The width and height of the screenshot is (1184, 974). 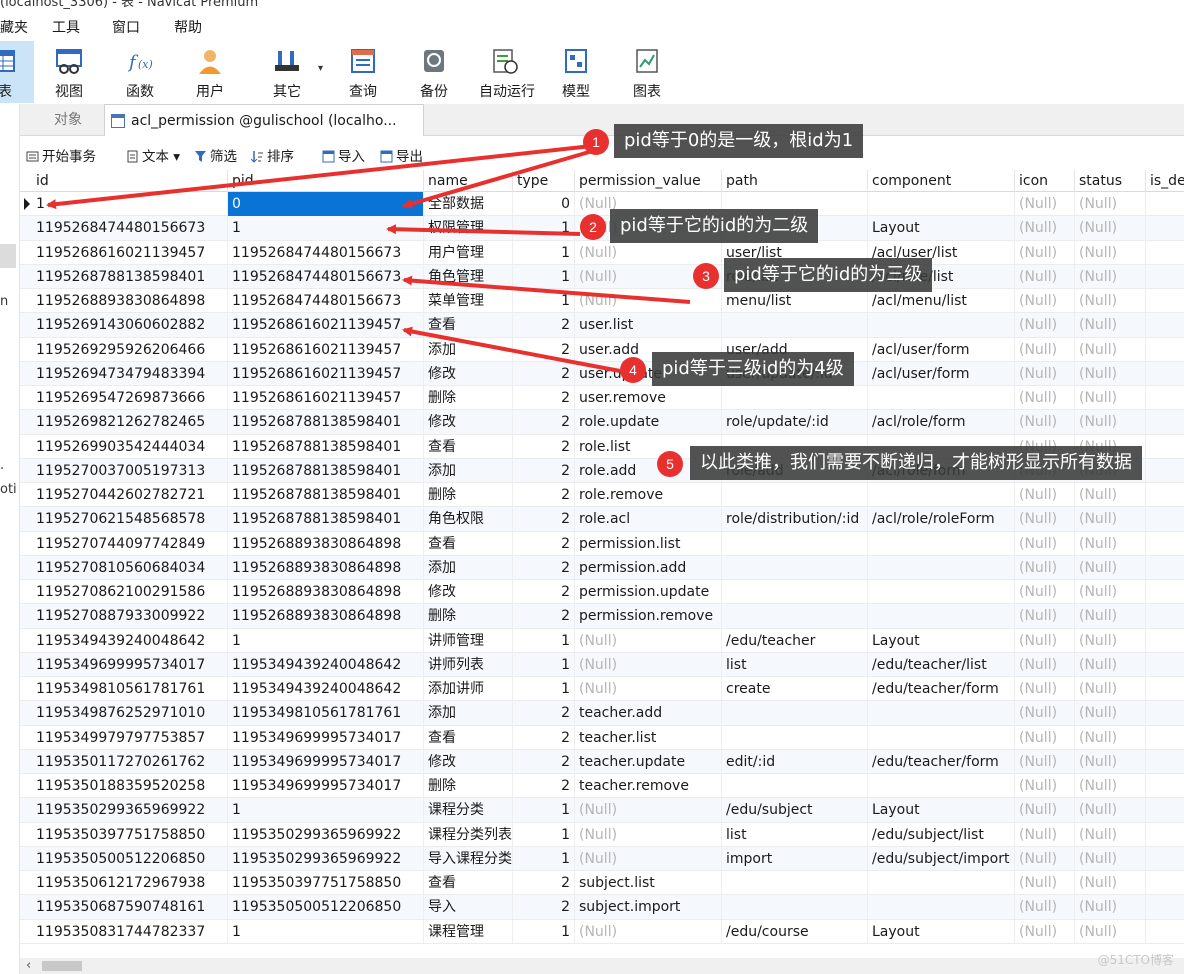 What do you see at coordinates (326, 761) in the screenshot?
I see `cell-pid: 1195349699995734017` at bounding box center [326, 761].